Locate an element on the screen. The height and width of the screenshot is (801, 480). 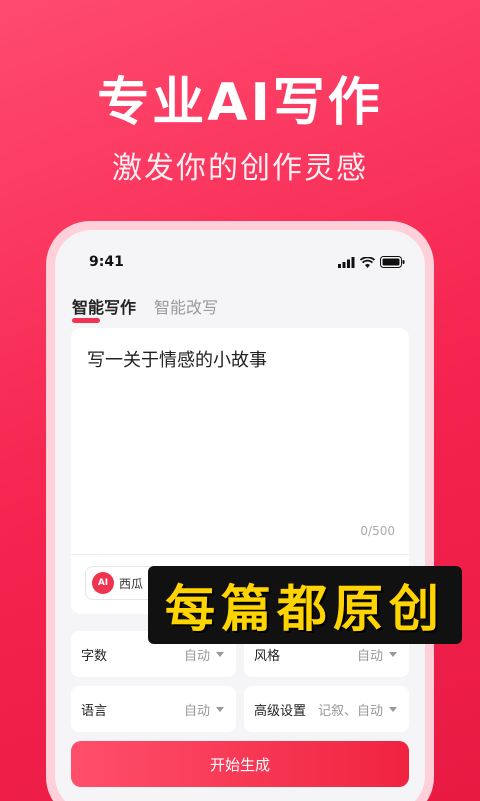
setting-label: 字数 is located at coordinates (94, 656).